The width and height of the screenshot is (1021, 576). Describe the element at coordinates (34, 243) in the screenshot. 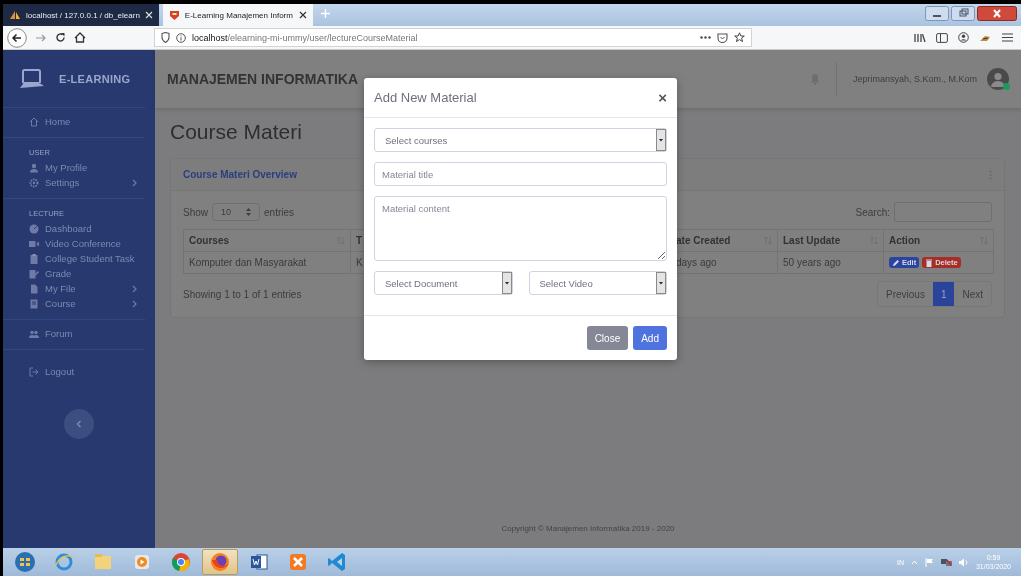

I see `video-camera-icon` at that location.